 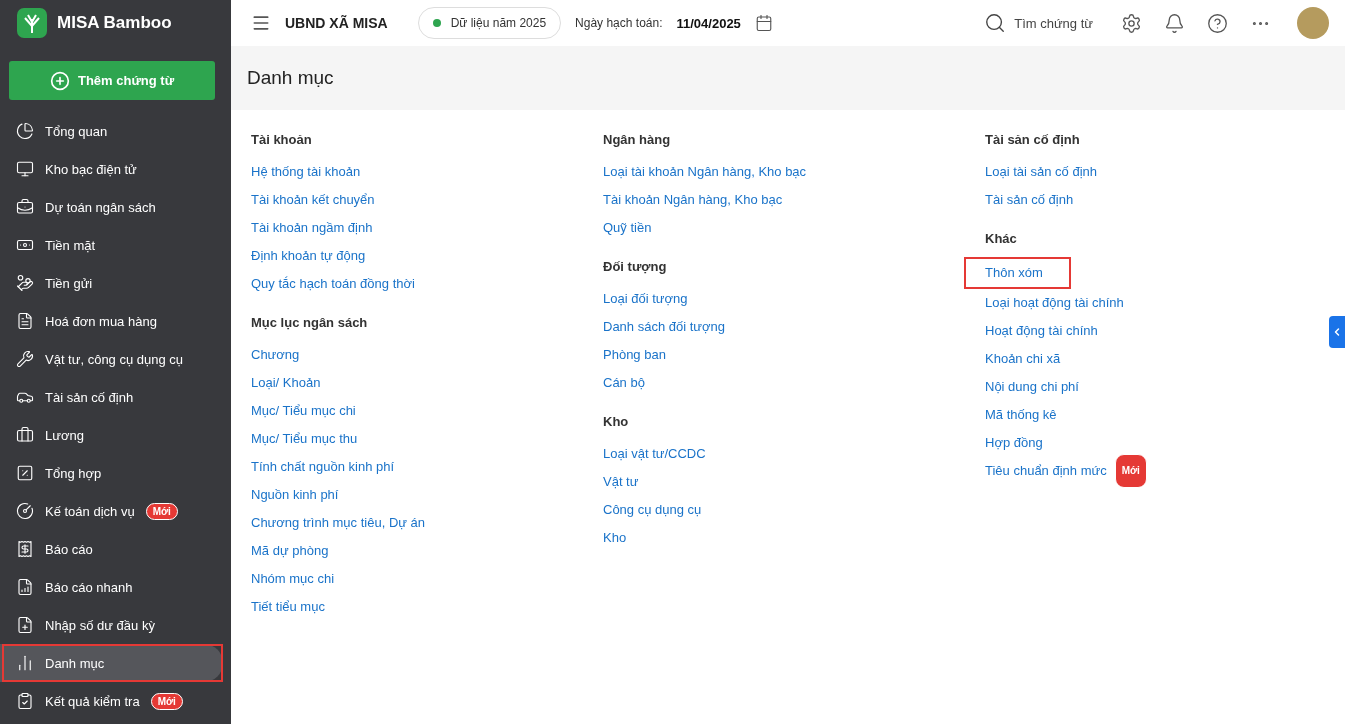 What do you see at coordinates (304, 439) in the screenshot?
I see `category-link: Mục/ Tiểu mục thu` at bounding box center [304, 439].